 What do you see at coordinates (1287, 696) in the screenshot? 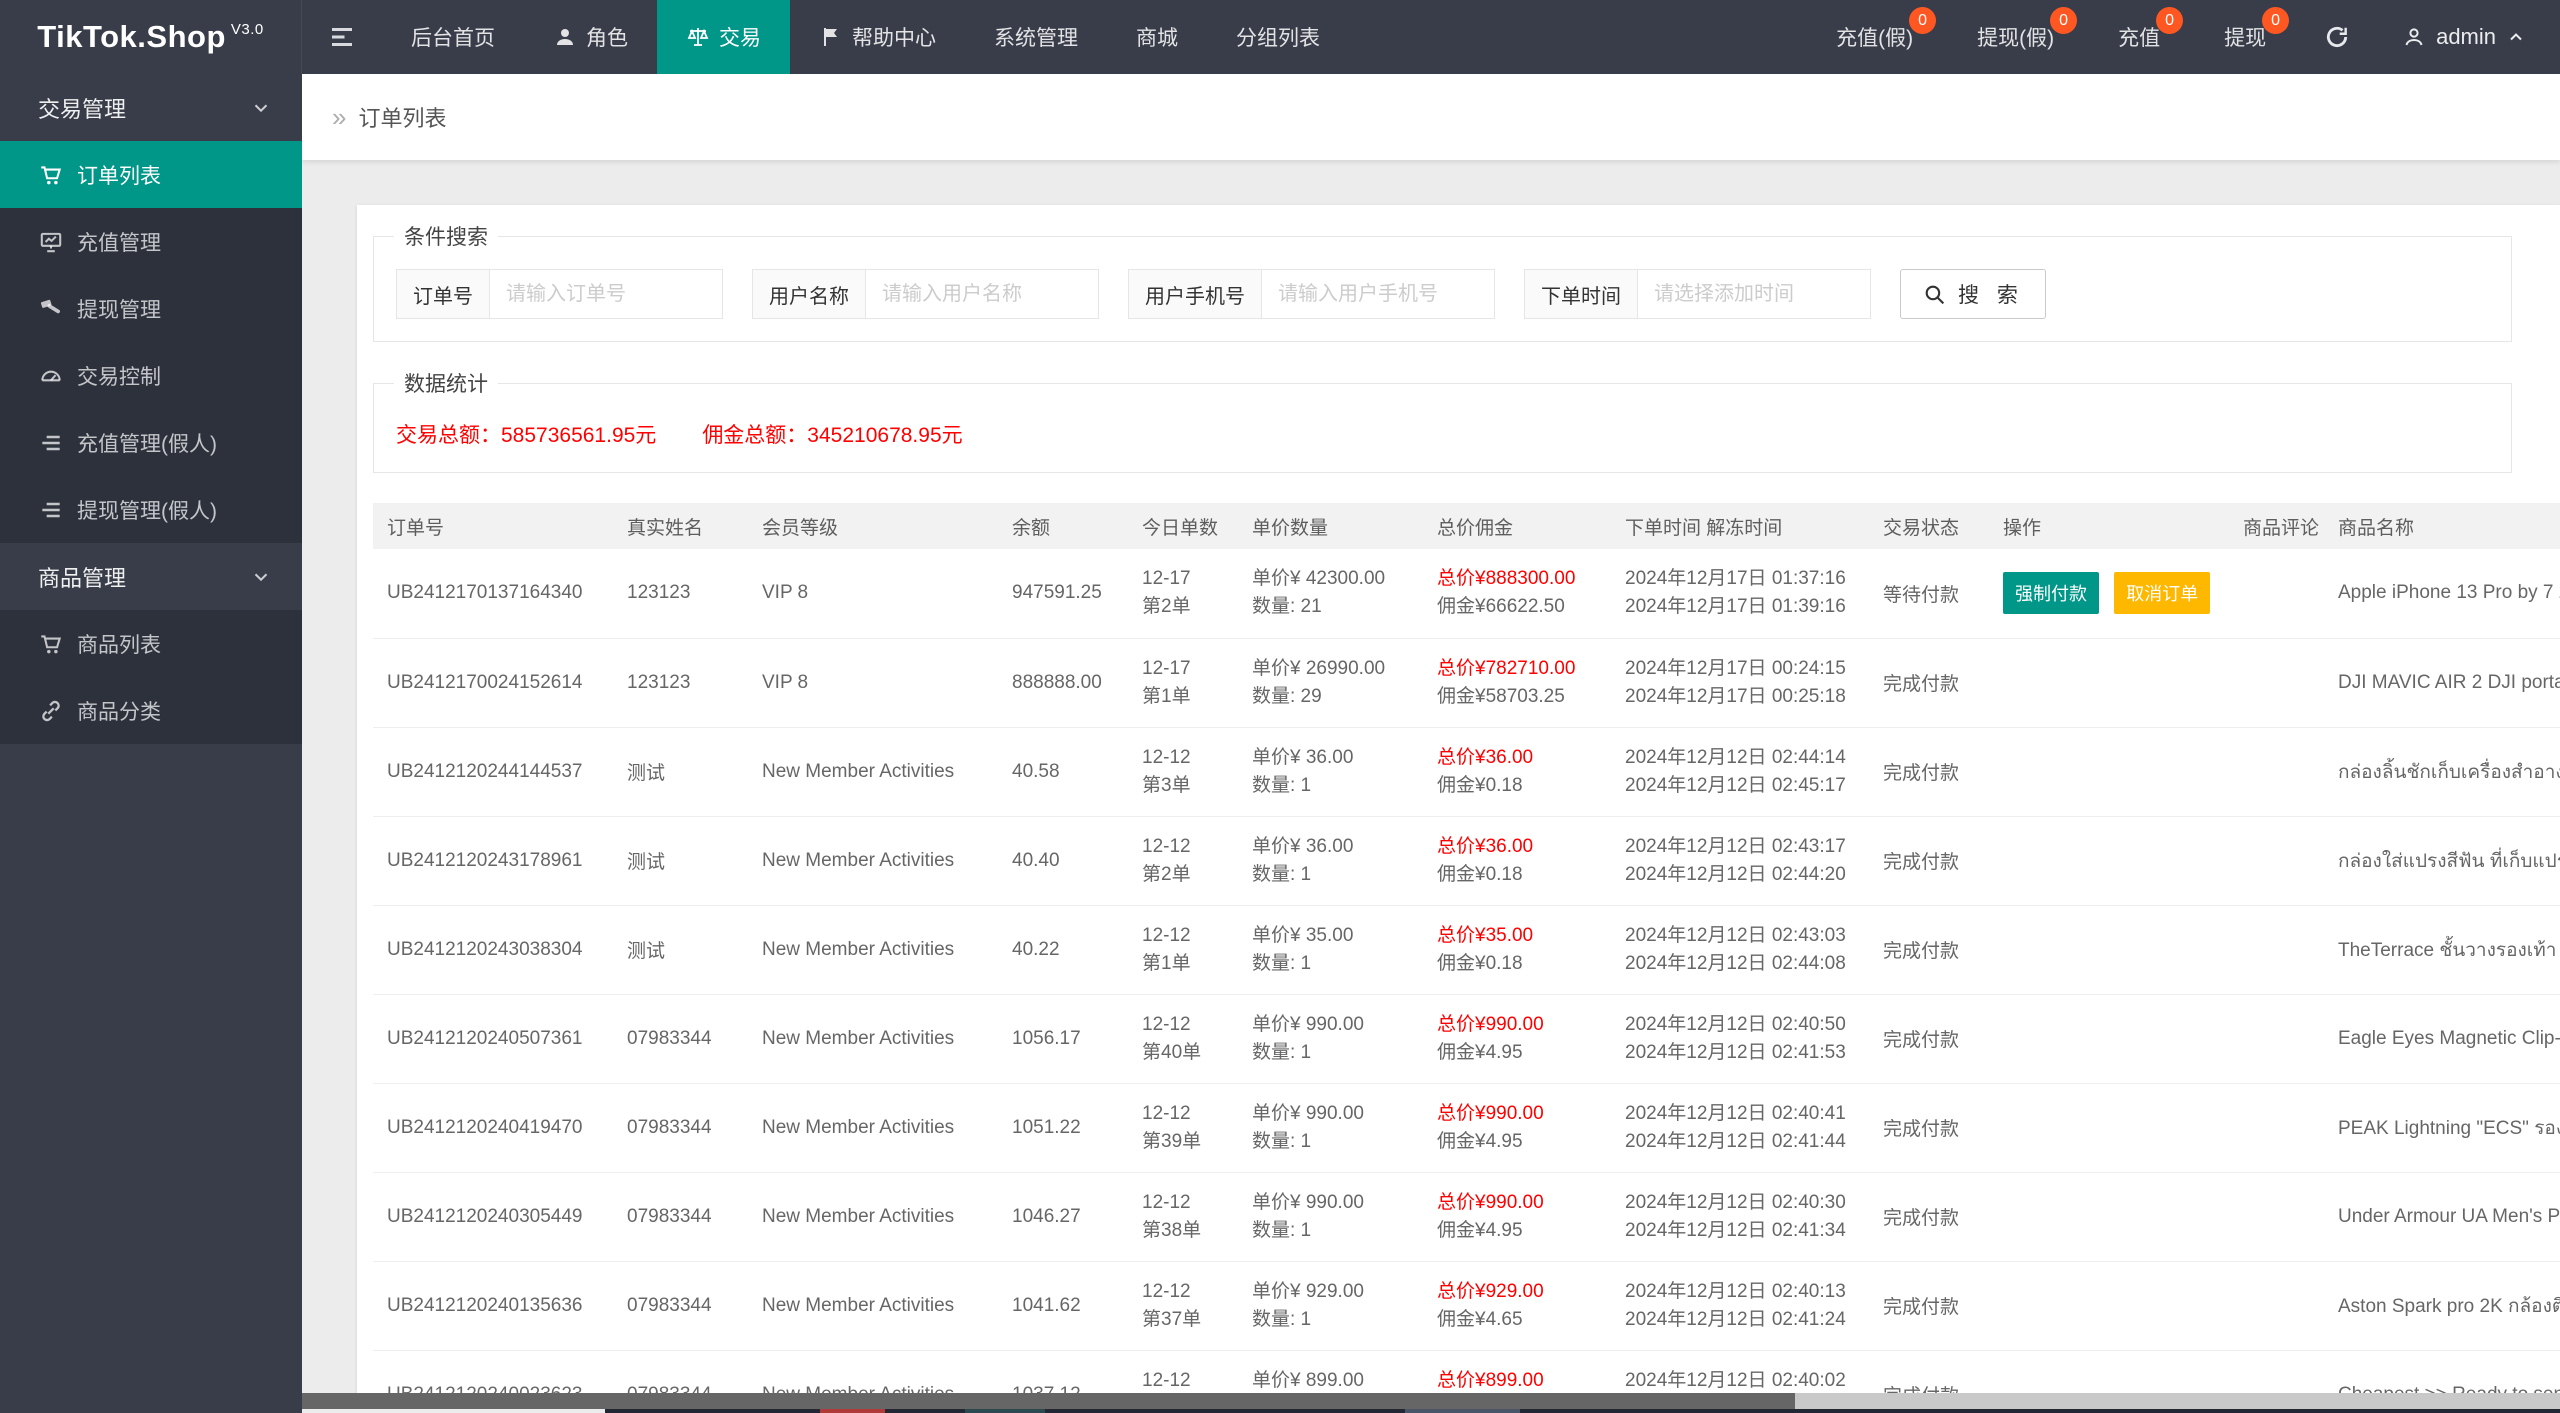
I see `quantity: 数量: 29` at bounding box center [1287, 696].